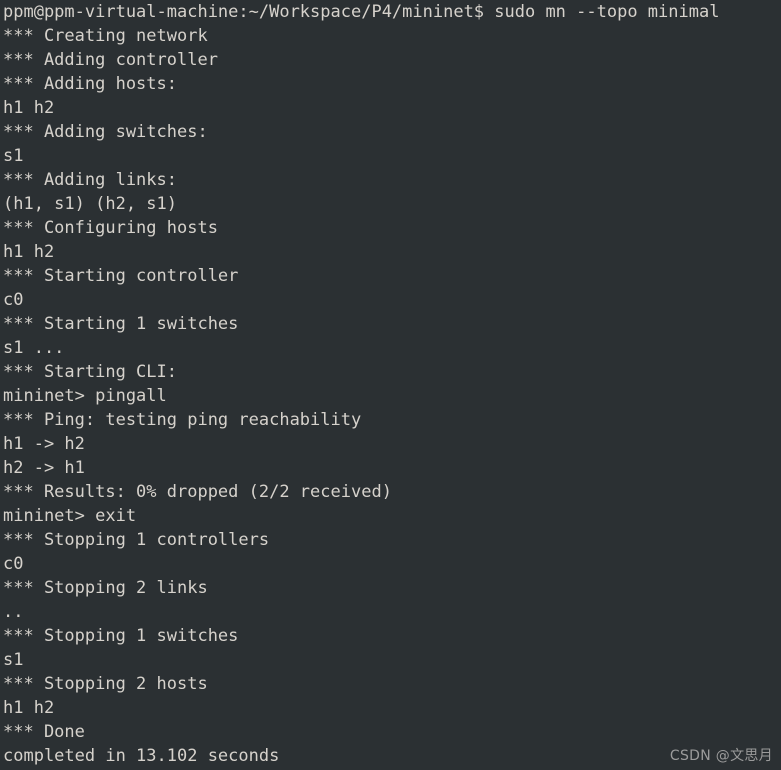  I want to click on terminal-line-results: *** Results: 0% dropped (2/2 received), so click(197, 492).